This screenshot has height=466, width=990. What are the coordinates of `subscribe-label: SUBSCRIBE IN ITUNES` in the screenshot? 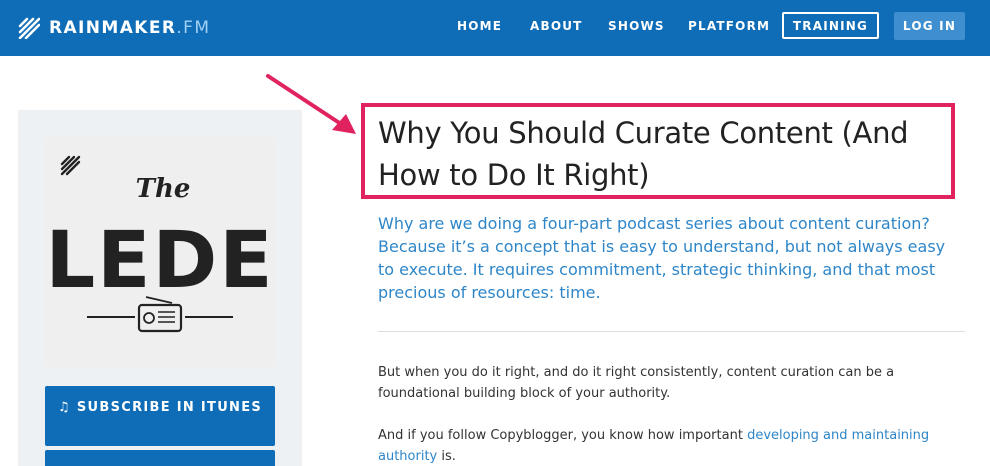 It's located at (169, 407).